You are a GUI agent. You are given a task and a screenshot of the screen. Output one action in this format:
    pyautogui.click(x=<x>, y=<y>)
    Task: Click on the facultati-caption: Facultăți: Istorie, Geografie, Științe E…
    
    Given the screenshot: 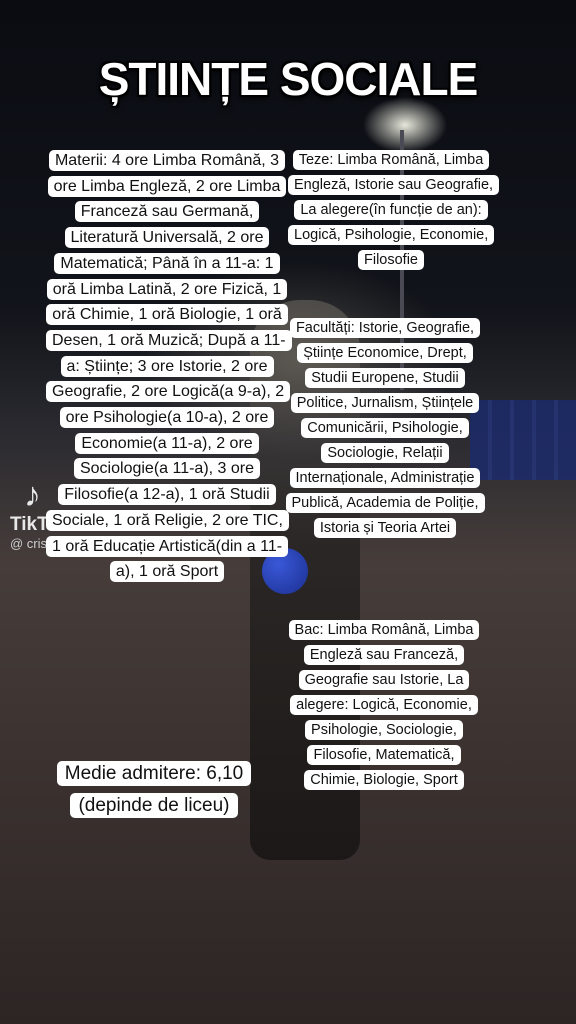 What is the action you would take?
    pyautogui.click(x=385, y=428)
    